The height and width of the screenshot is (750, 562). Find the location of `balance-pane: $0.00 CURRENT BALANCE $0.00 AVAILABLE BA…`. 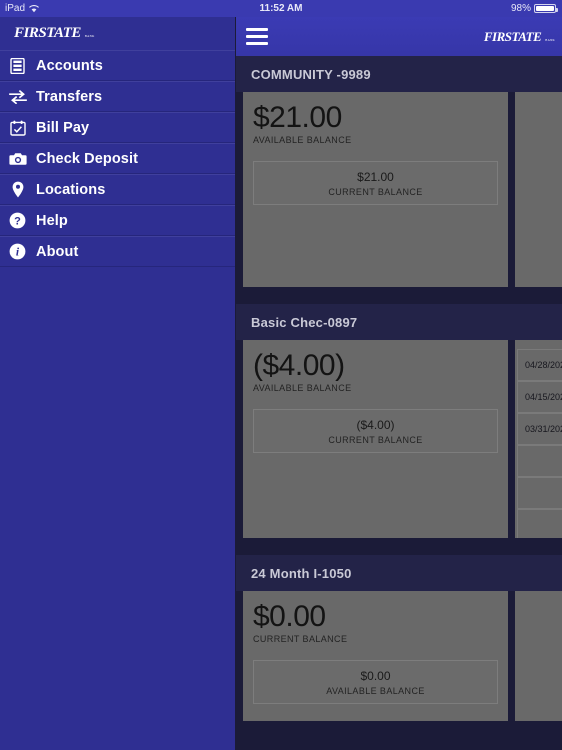

balance-pane: $0.00 CURRENT BALANCE $0.00 AVAILABLE BA… is located at coordinates (375, 656).